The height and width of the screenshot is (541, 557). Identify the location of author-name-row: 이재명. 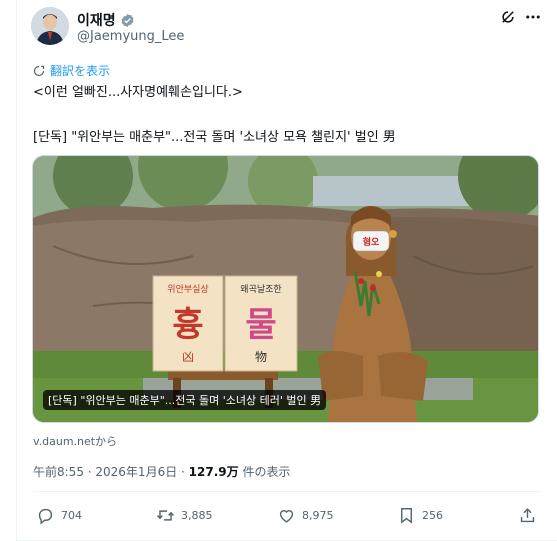
(106, 20).